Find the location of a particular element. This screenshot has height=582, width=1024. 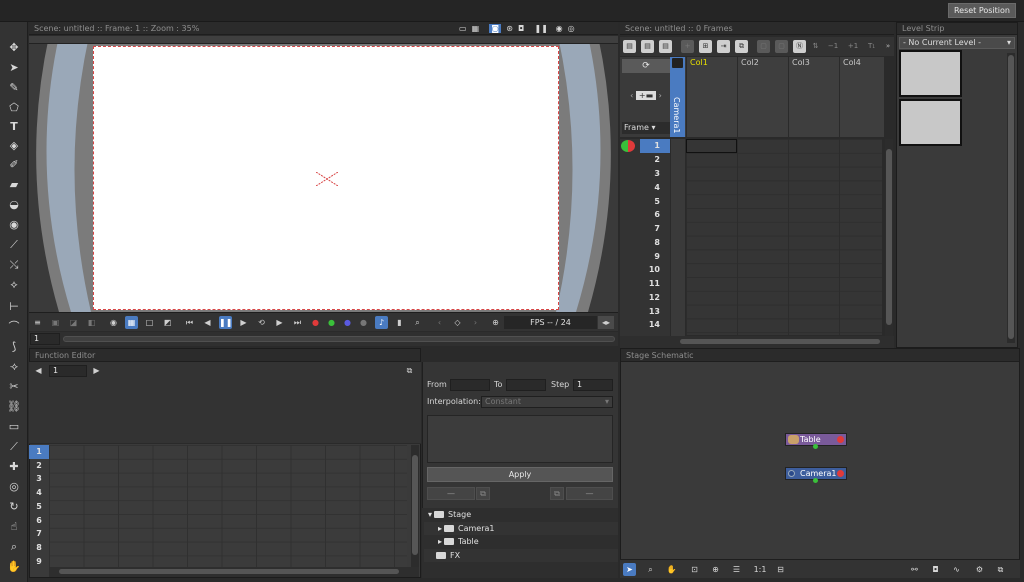

animate-tool-icon: ✥ is located at coordinates (14, 48).